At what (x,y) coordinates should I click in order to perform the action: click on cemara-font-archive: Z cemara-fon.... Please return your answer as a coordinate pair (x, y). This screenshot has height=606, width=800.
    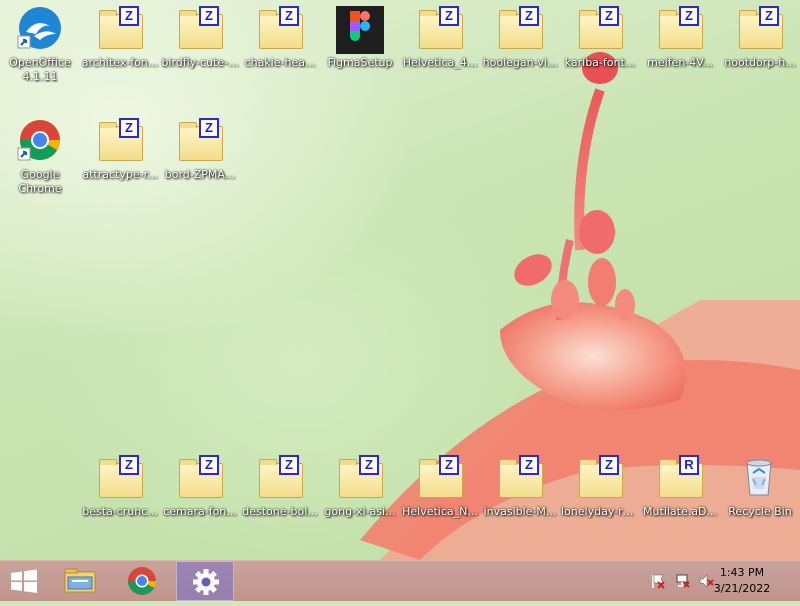
    Looking at the image, I should click on (200, 487).